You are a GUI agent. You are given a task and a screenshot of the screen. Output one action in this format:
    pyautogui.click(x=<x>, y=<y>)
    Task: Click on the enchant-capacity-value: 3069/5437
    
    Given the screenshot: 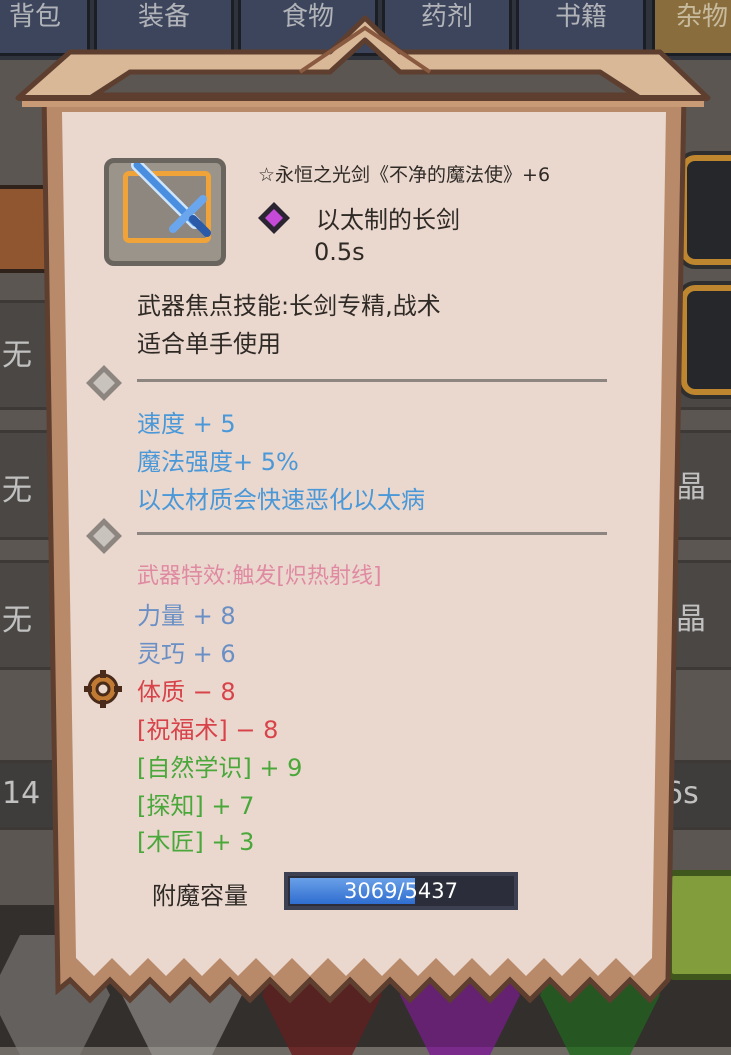 What is the action you would take?
    pyautogui.click(x=401, y=891)
    